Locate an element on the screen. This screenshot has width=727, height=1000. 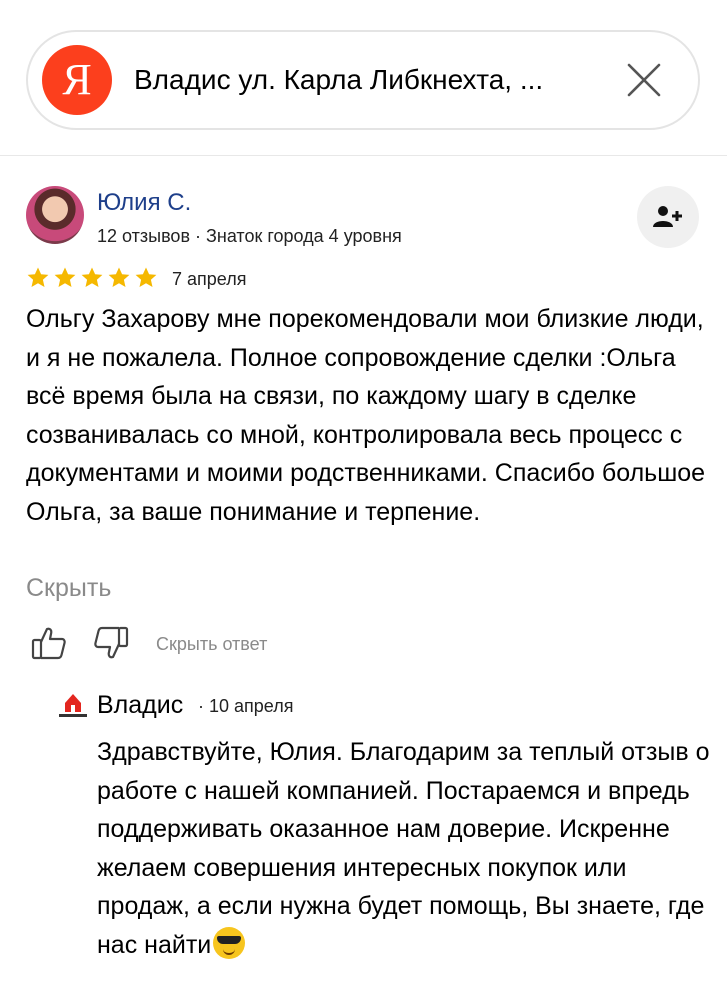
add-user-icon is located at coordinates (667, 216).